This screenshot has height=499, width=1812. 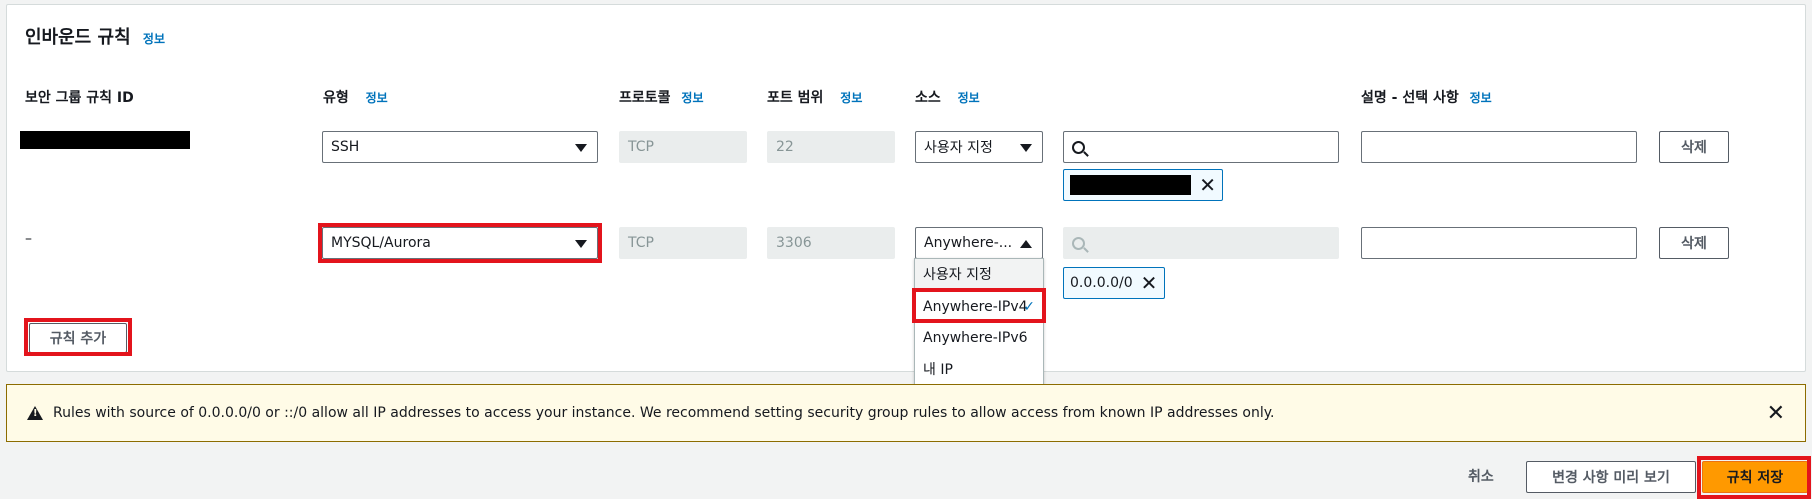 I want to click on col-type-label: 유형, so click(x=336, y=98).